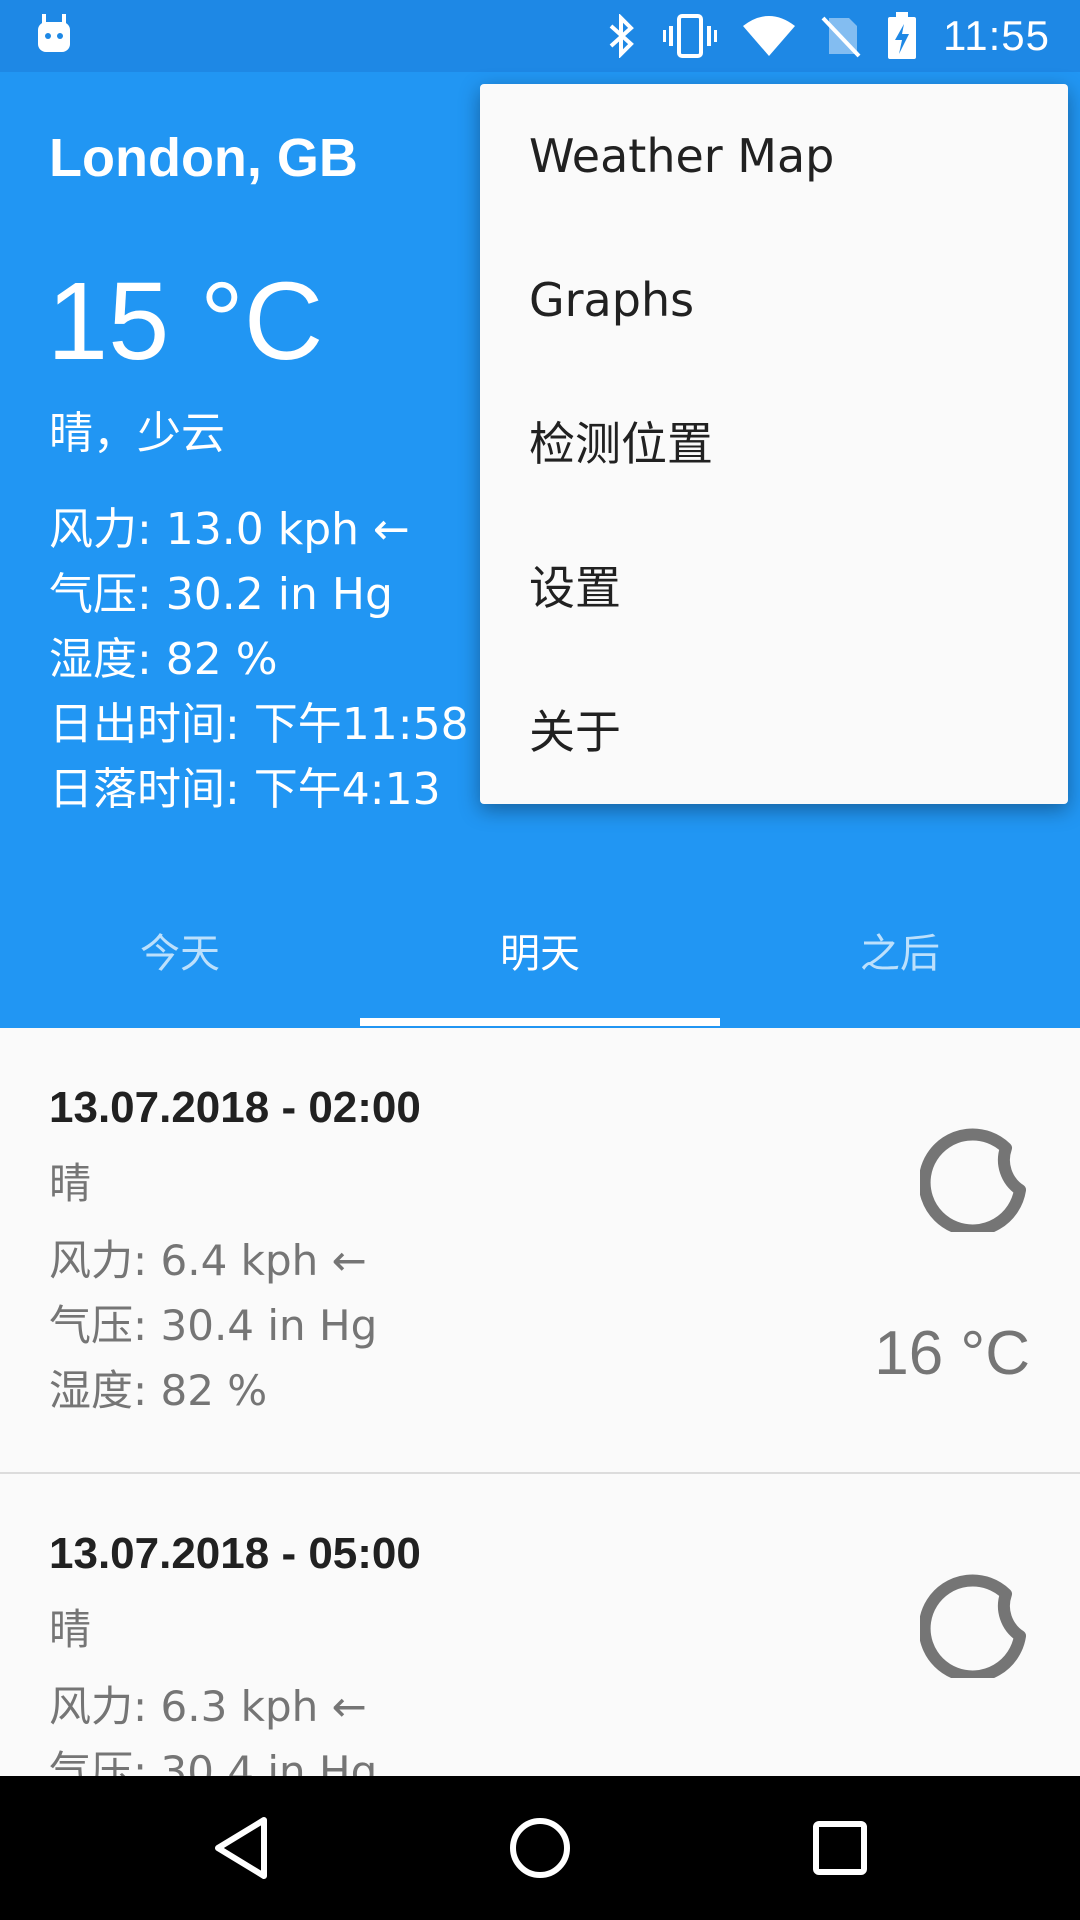  Describe the element at coordinates (952, 1353) in the screenshot. I see `forecast-temperature: 16 °C` at that location.